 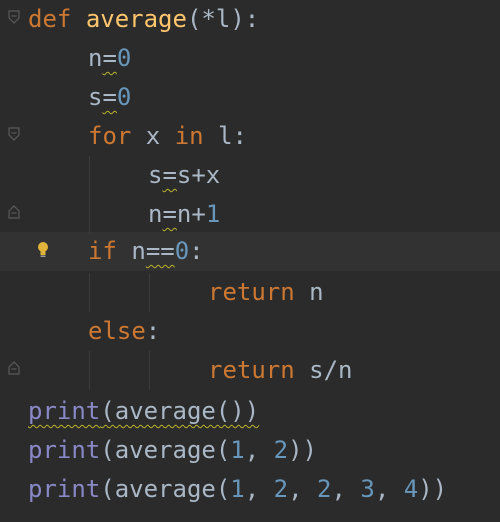 What do you see at coordinates (189, 136) in the screenshot?
I see `keyword-token: in` at bounding box center [189, 136].